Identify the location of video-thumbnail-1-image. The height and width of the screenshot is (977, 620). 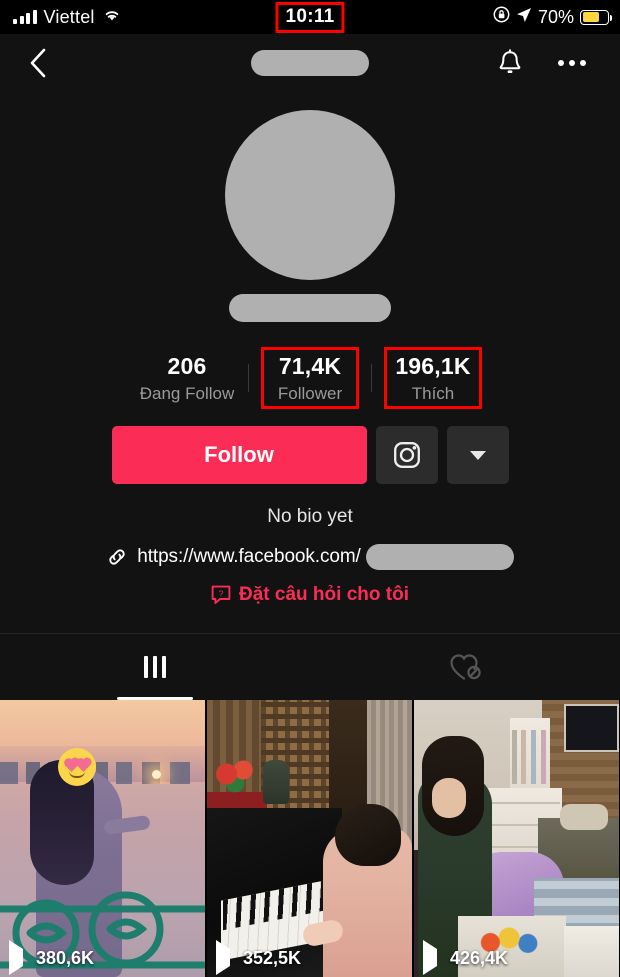
(102, 838).